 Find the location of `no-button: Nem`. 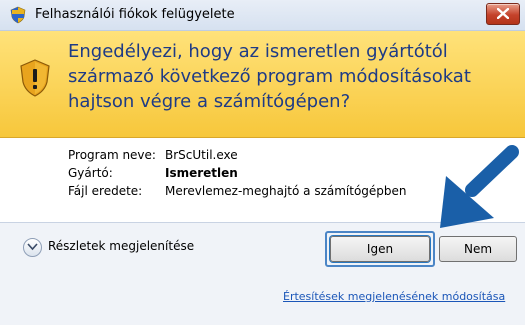

no-button: Nem is located at coordinates (478, 249).